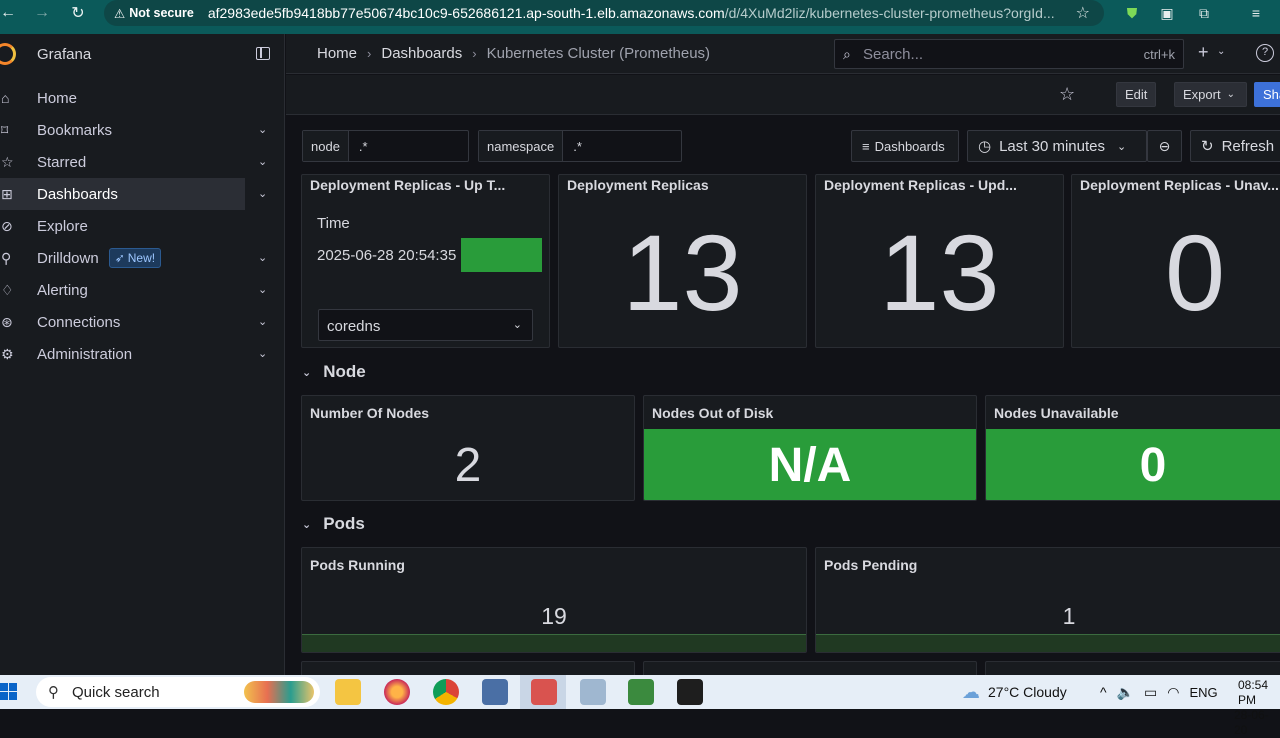  I want to click on chevron-up-icon: ^, so click(1103, 692).